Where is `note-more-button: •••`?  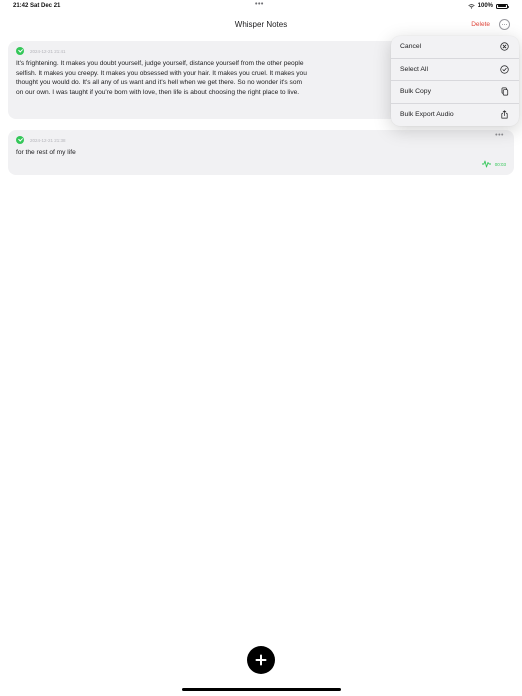 note-more-button: ••• is located at coordinates (499, 135).